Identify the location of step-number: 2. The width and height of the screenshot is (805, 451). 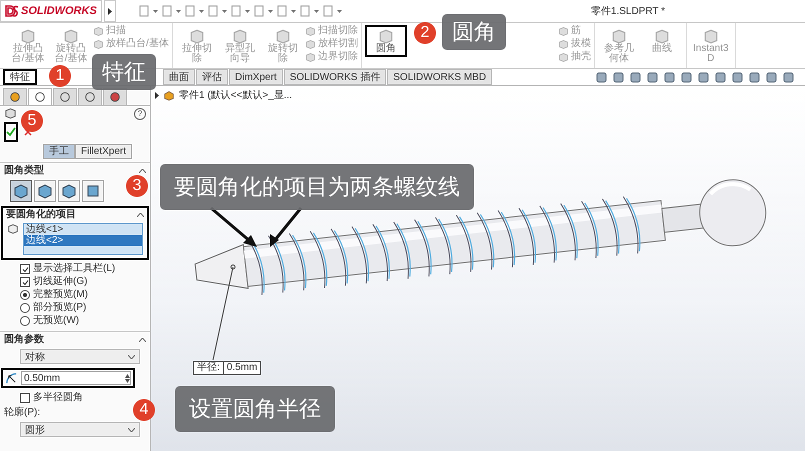
(425, 33).